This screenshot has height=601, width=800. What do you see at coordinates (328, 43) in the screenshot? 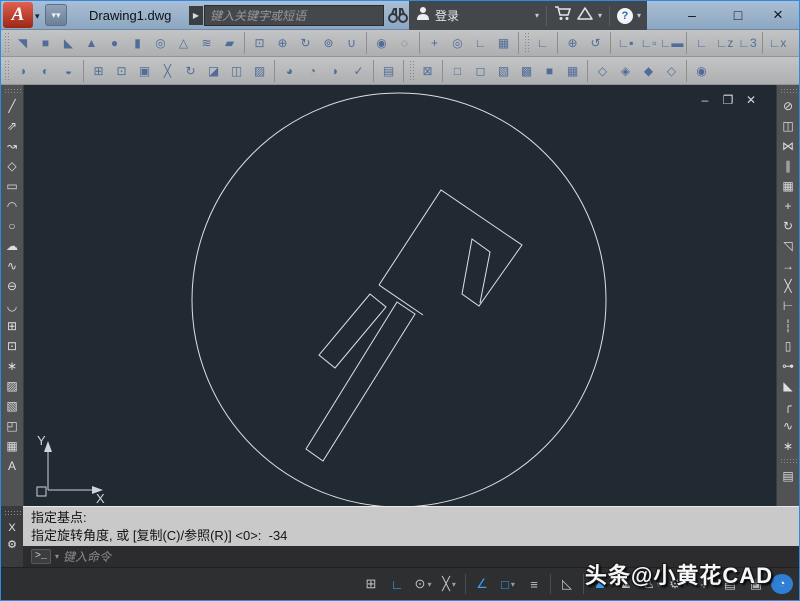
I see `smooth-object-button: ⊚` at bounding box center [328, 43].